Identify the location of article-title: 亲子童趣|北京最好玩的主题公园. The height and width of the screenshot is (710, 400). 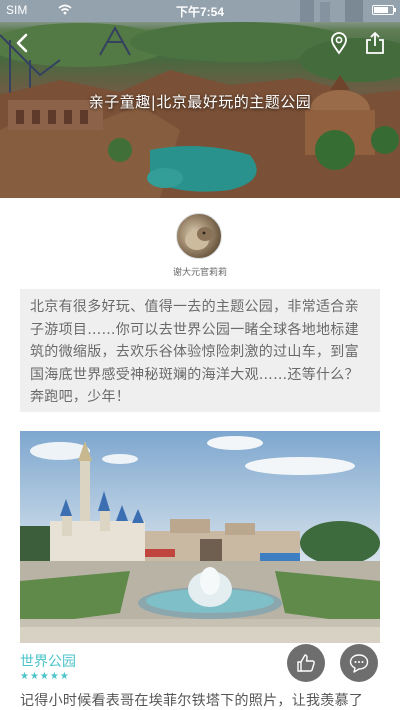
(200, 102).